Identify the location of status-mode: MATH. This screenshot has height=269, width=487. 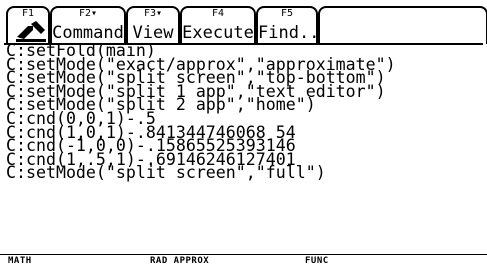
(20, 261).